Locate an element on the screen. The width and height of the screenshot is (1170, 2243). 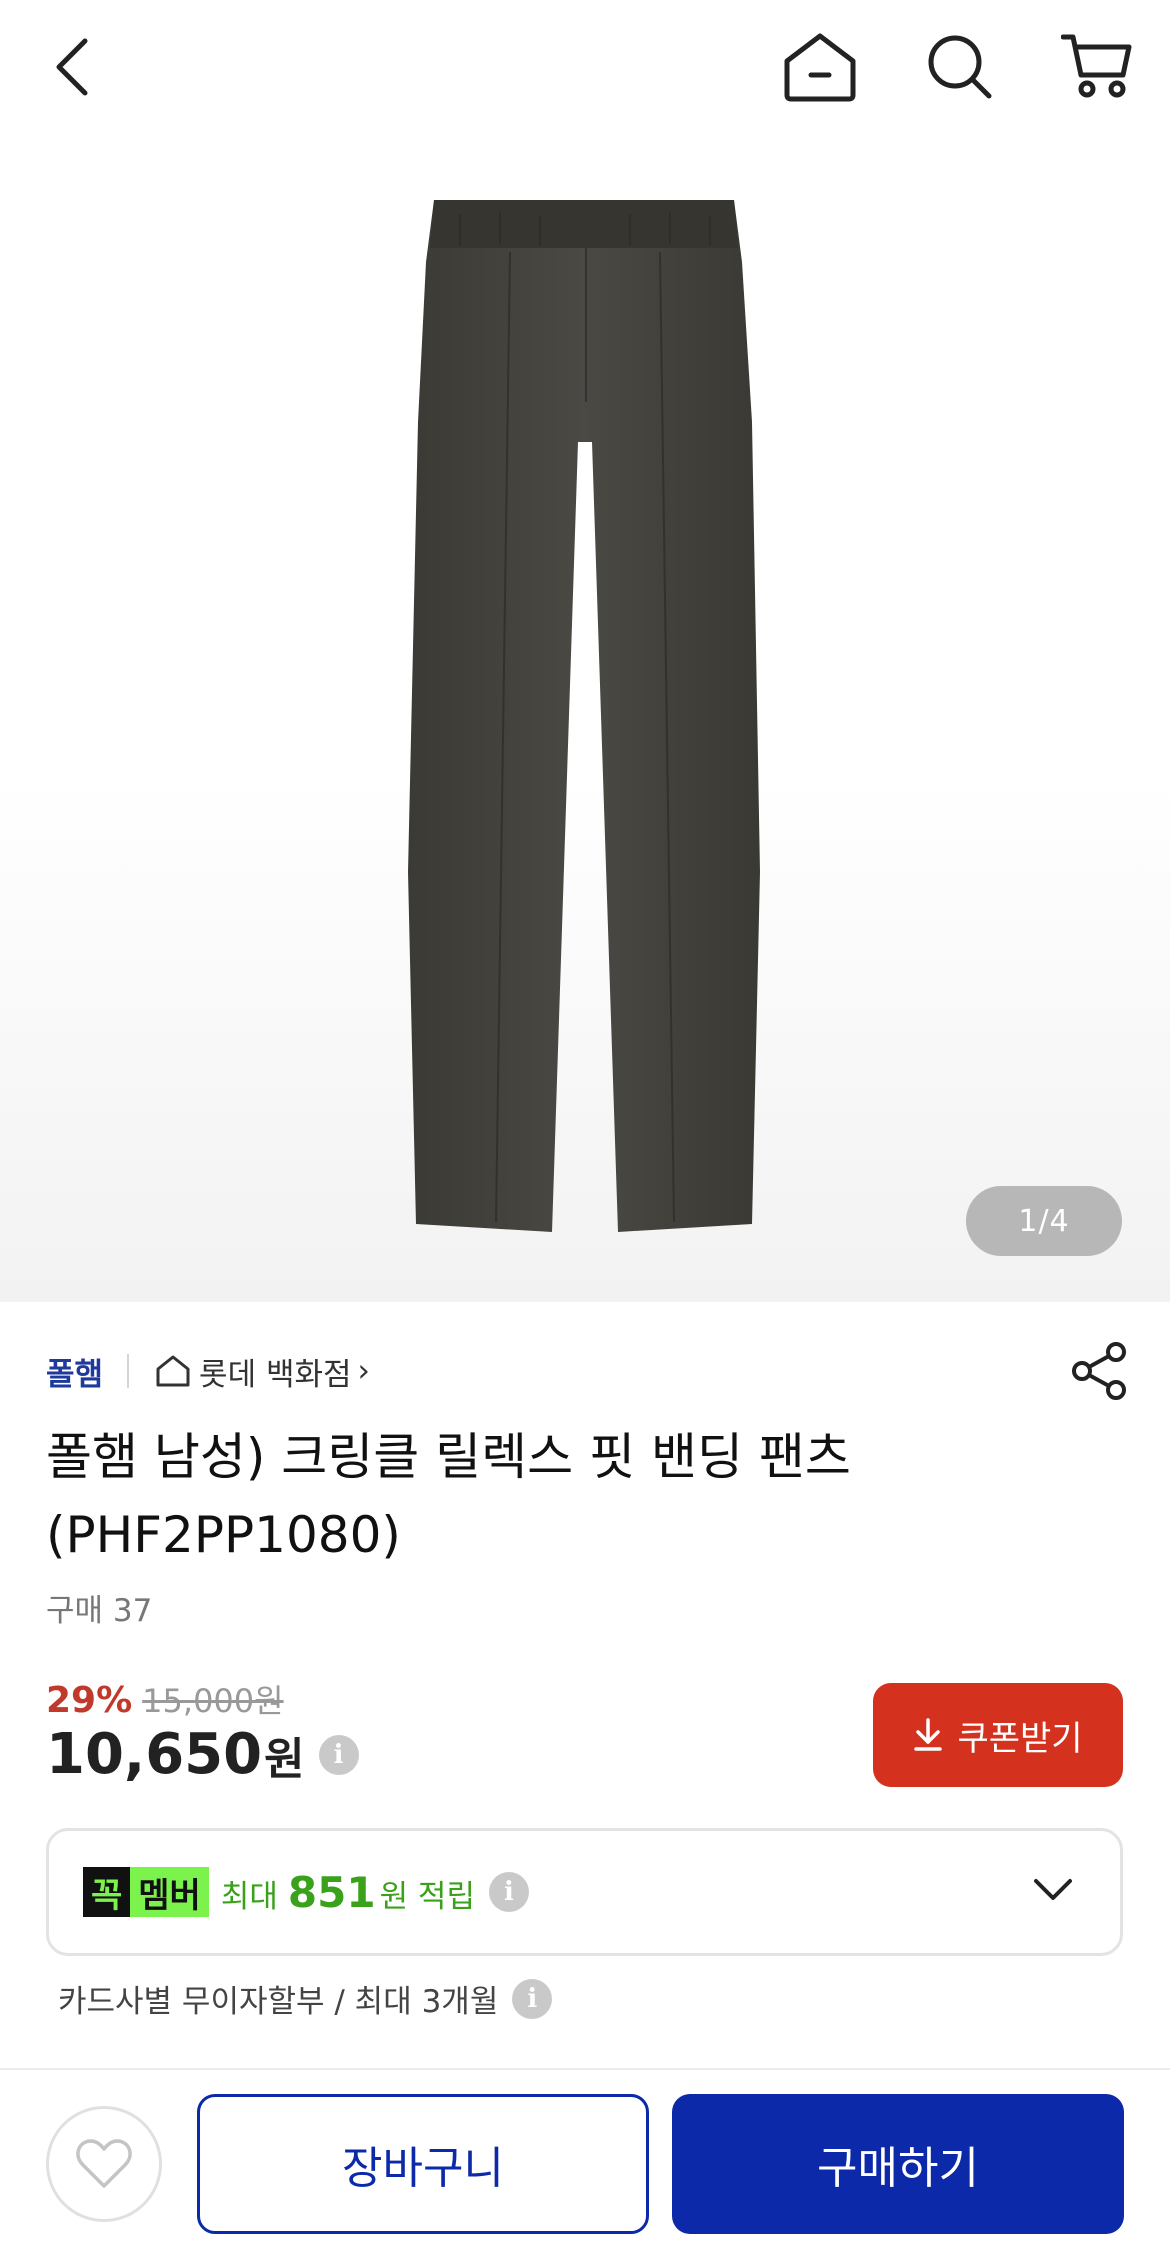
search-icon is located at coordinates (960, 67).